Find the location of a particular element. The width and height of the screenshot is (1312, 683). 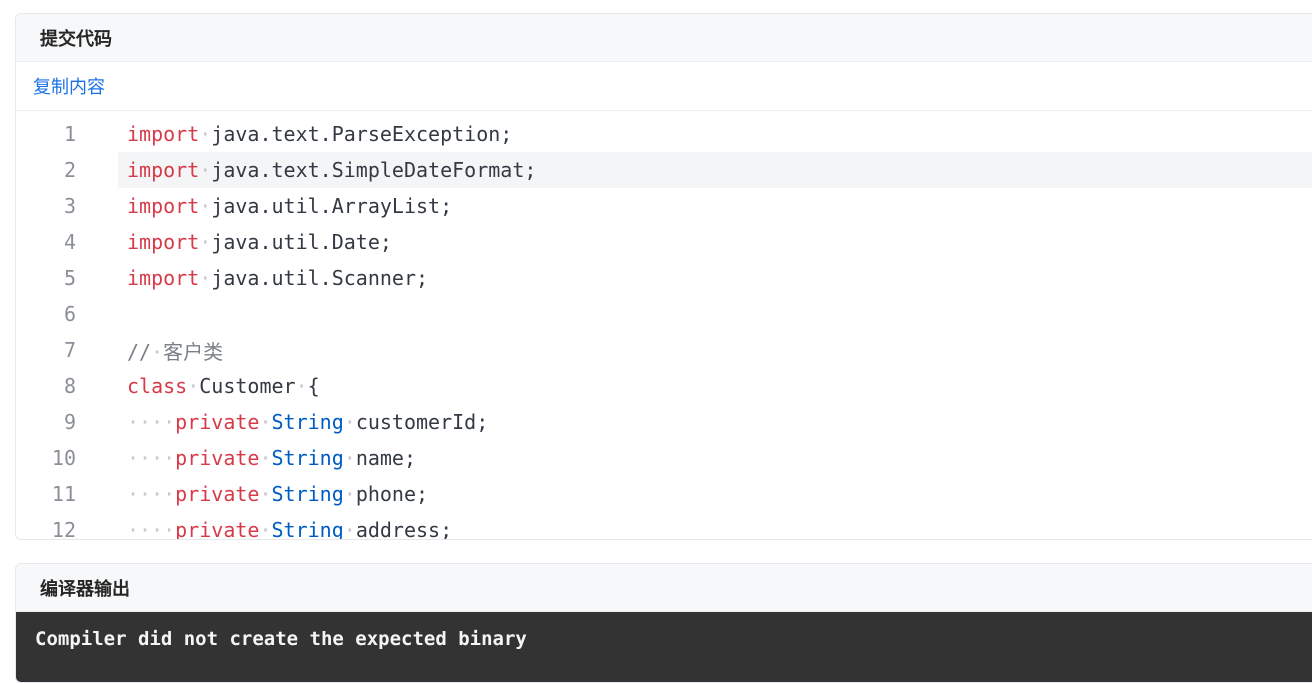

code-line: 3 import·java.util.ArrayList; is located at coordinates (664, 206).